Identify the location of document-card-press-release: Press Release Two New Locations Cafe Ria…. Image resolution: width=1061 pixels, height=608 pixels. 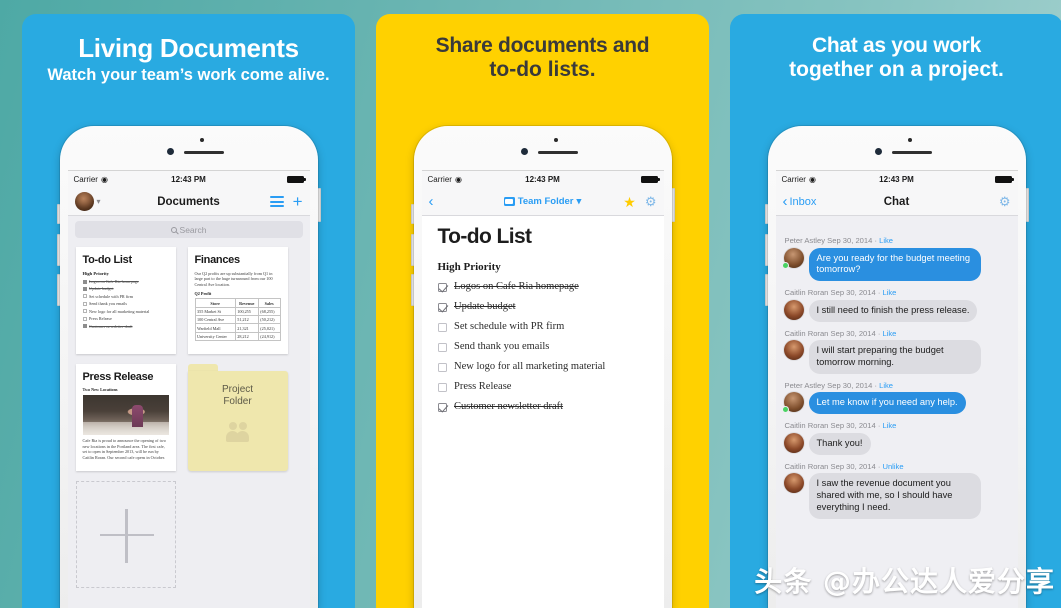
(125, 417).